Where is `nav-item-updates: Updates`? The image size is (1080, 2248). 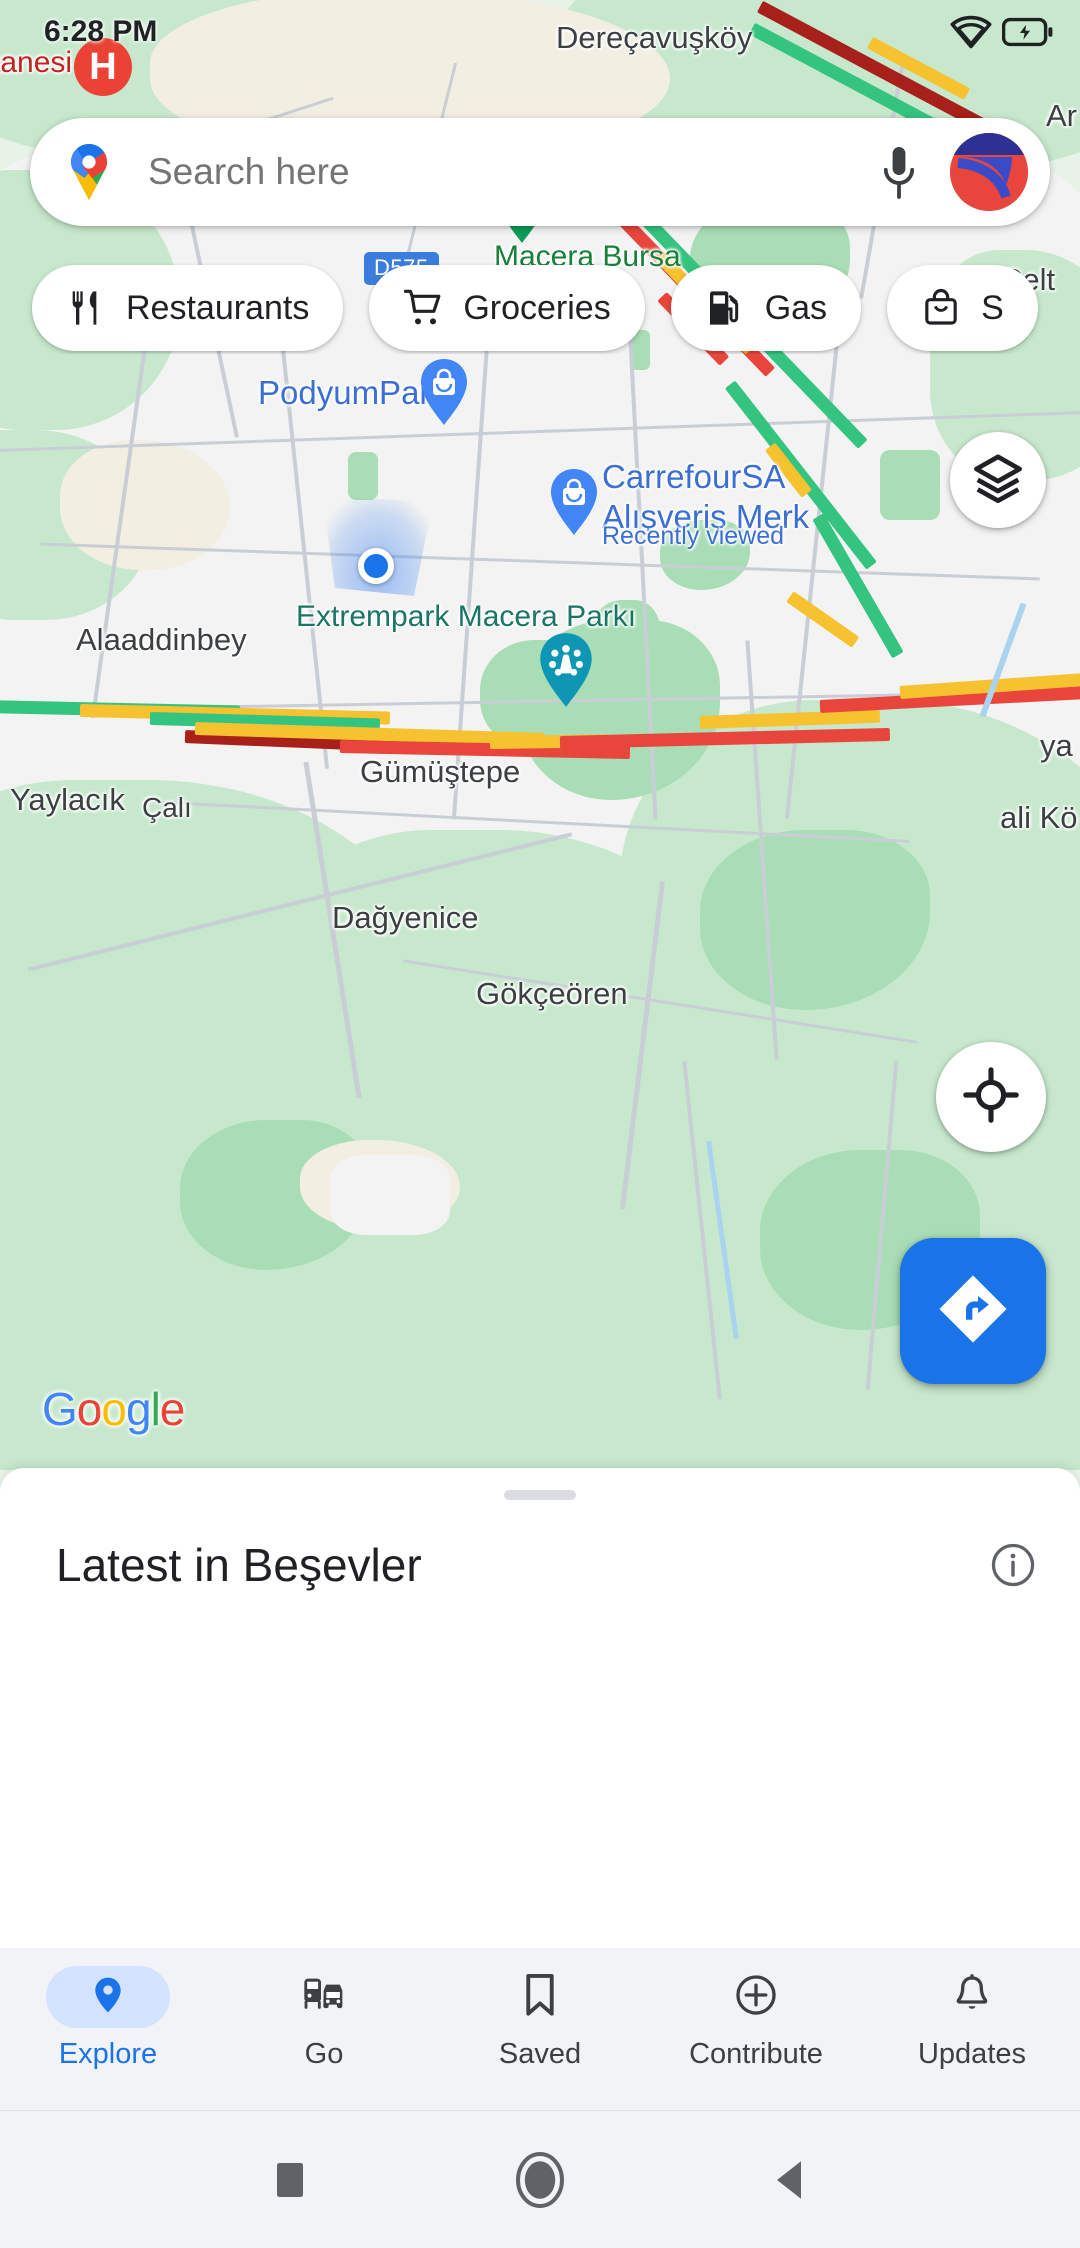 nav-item-updates: Updates is located at coordinates (972, 2018).